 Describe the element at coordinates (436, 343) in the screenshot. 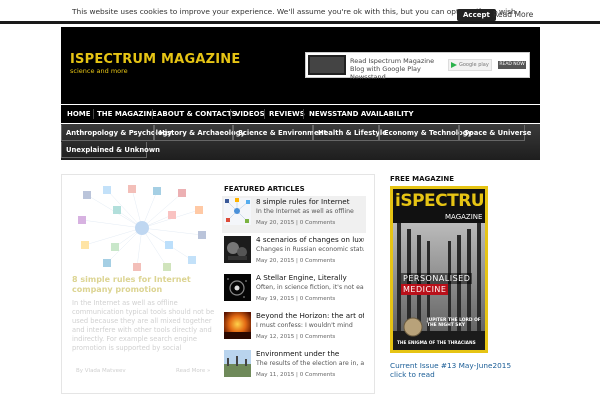

I see `cover-enigma-text: THE ENIGMA OF THE THRACIANS` at that location.